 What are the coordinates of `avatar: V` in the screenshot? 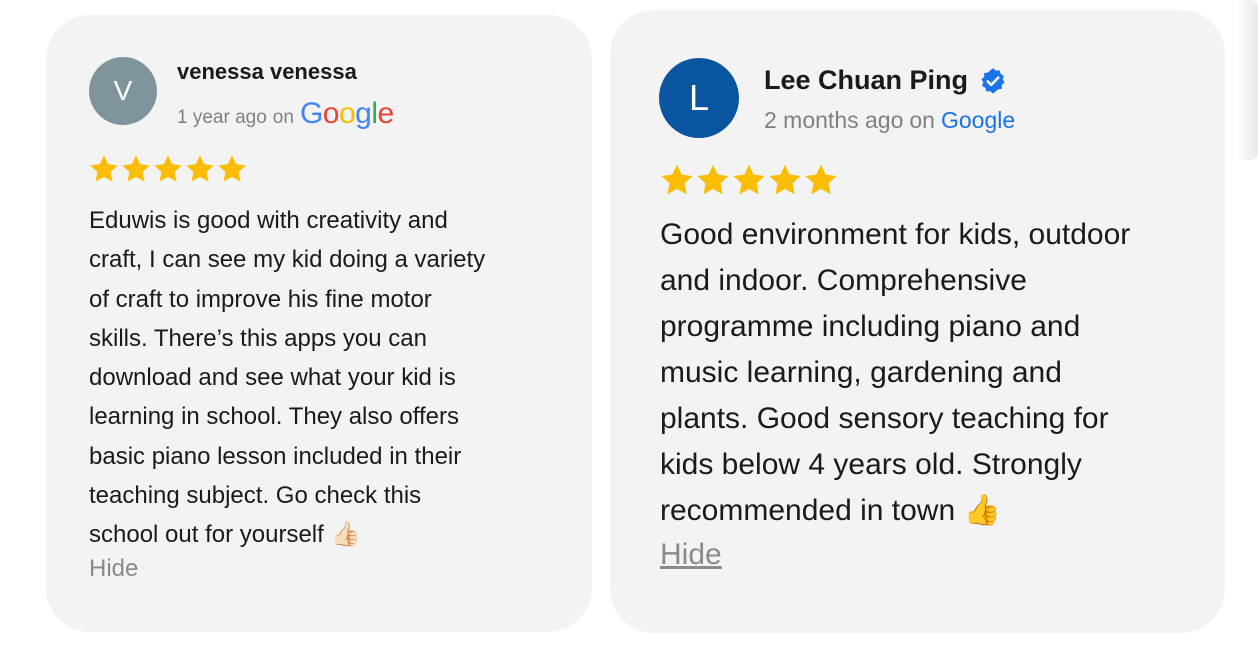 It's located at (123, 91).